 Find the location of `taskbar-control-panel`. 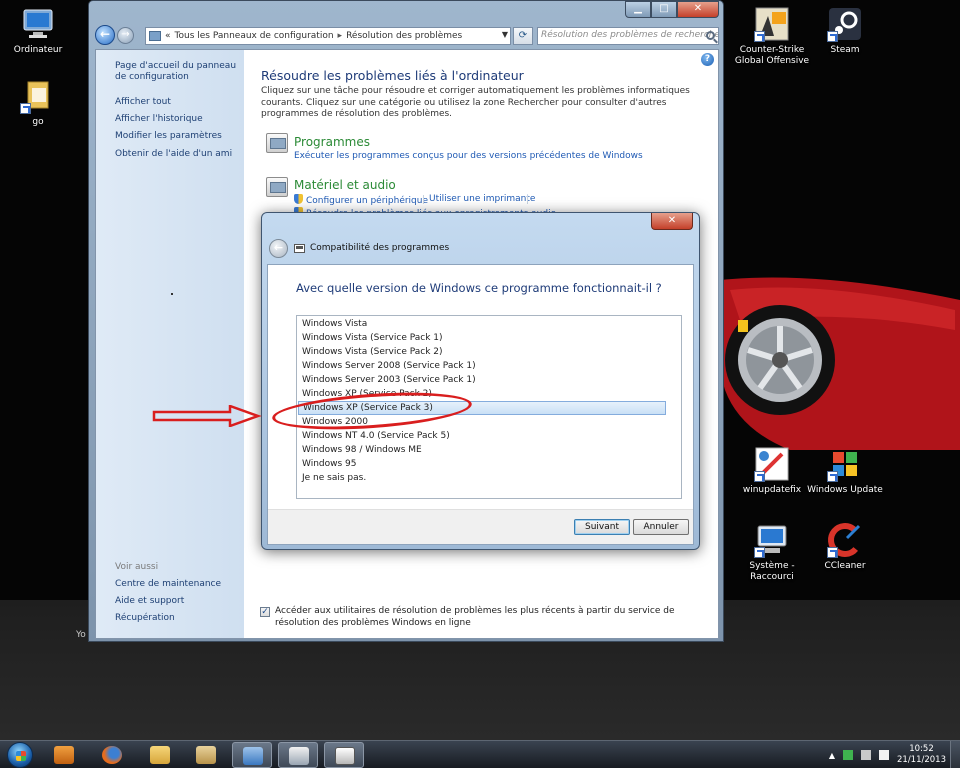

taskbar-control-panel is located at coordinates (252, 755).